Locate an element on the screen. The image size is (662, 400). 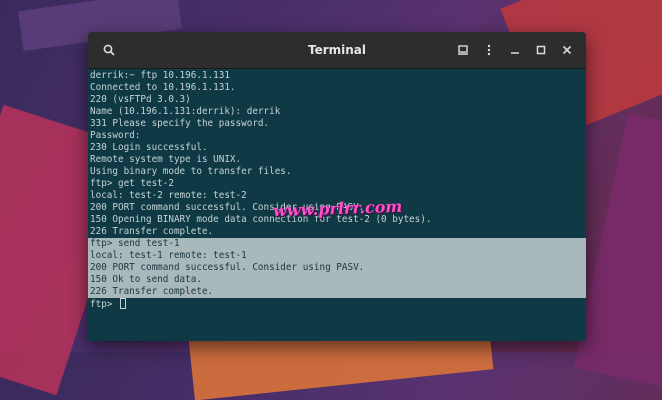
selected-terminal-line: ftp> send test-1 is located at coordinates (337, 244).